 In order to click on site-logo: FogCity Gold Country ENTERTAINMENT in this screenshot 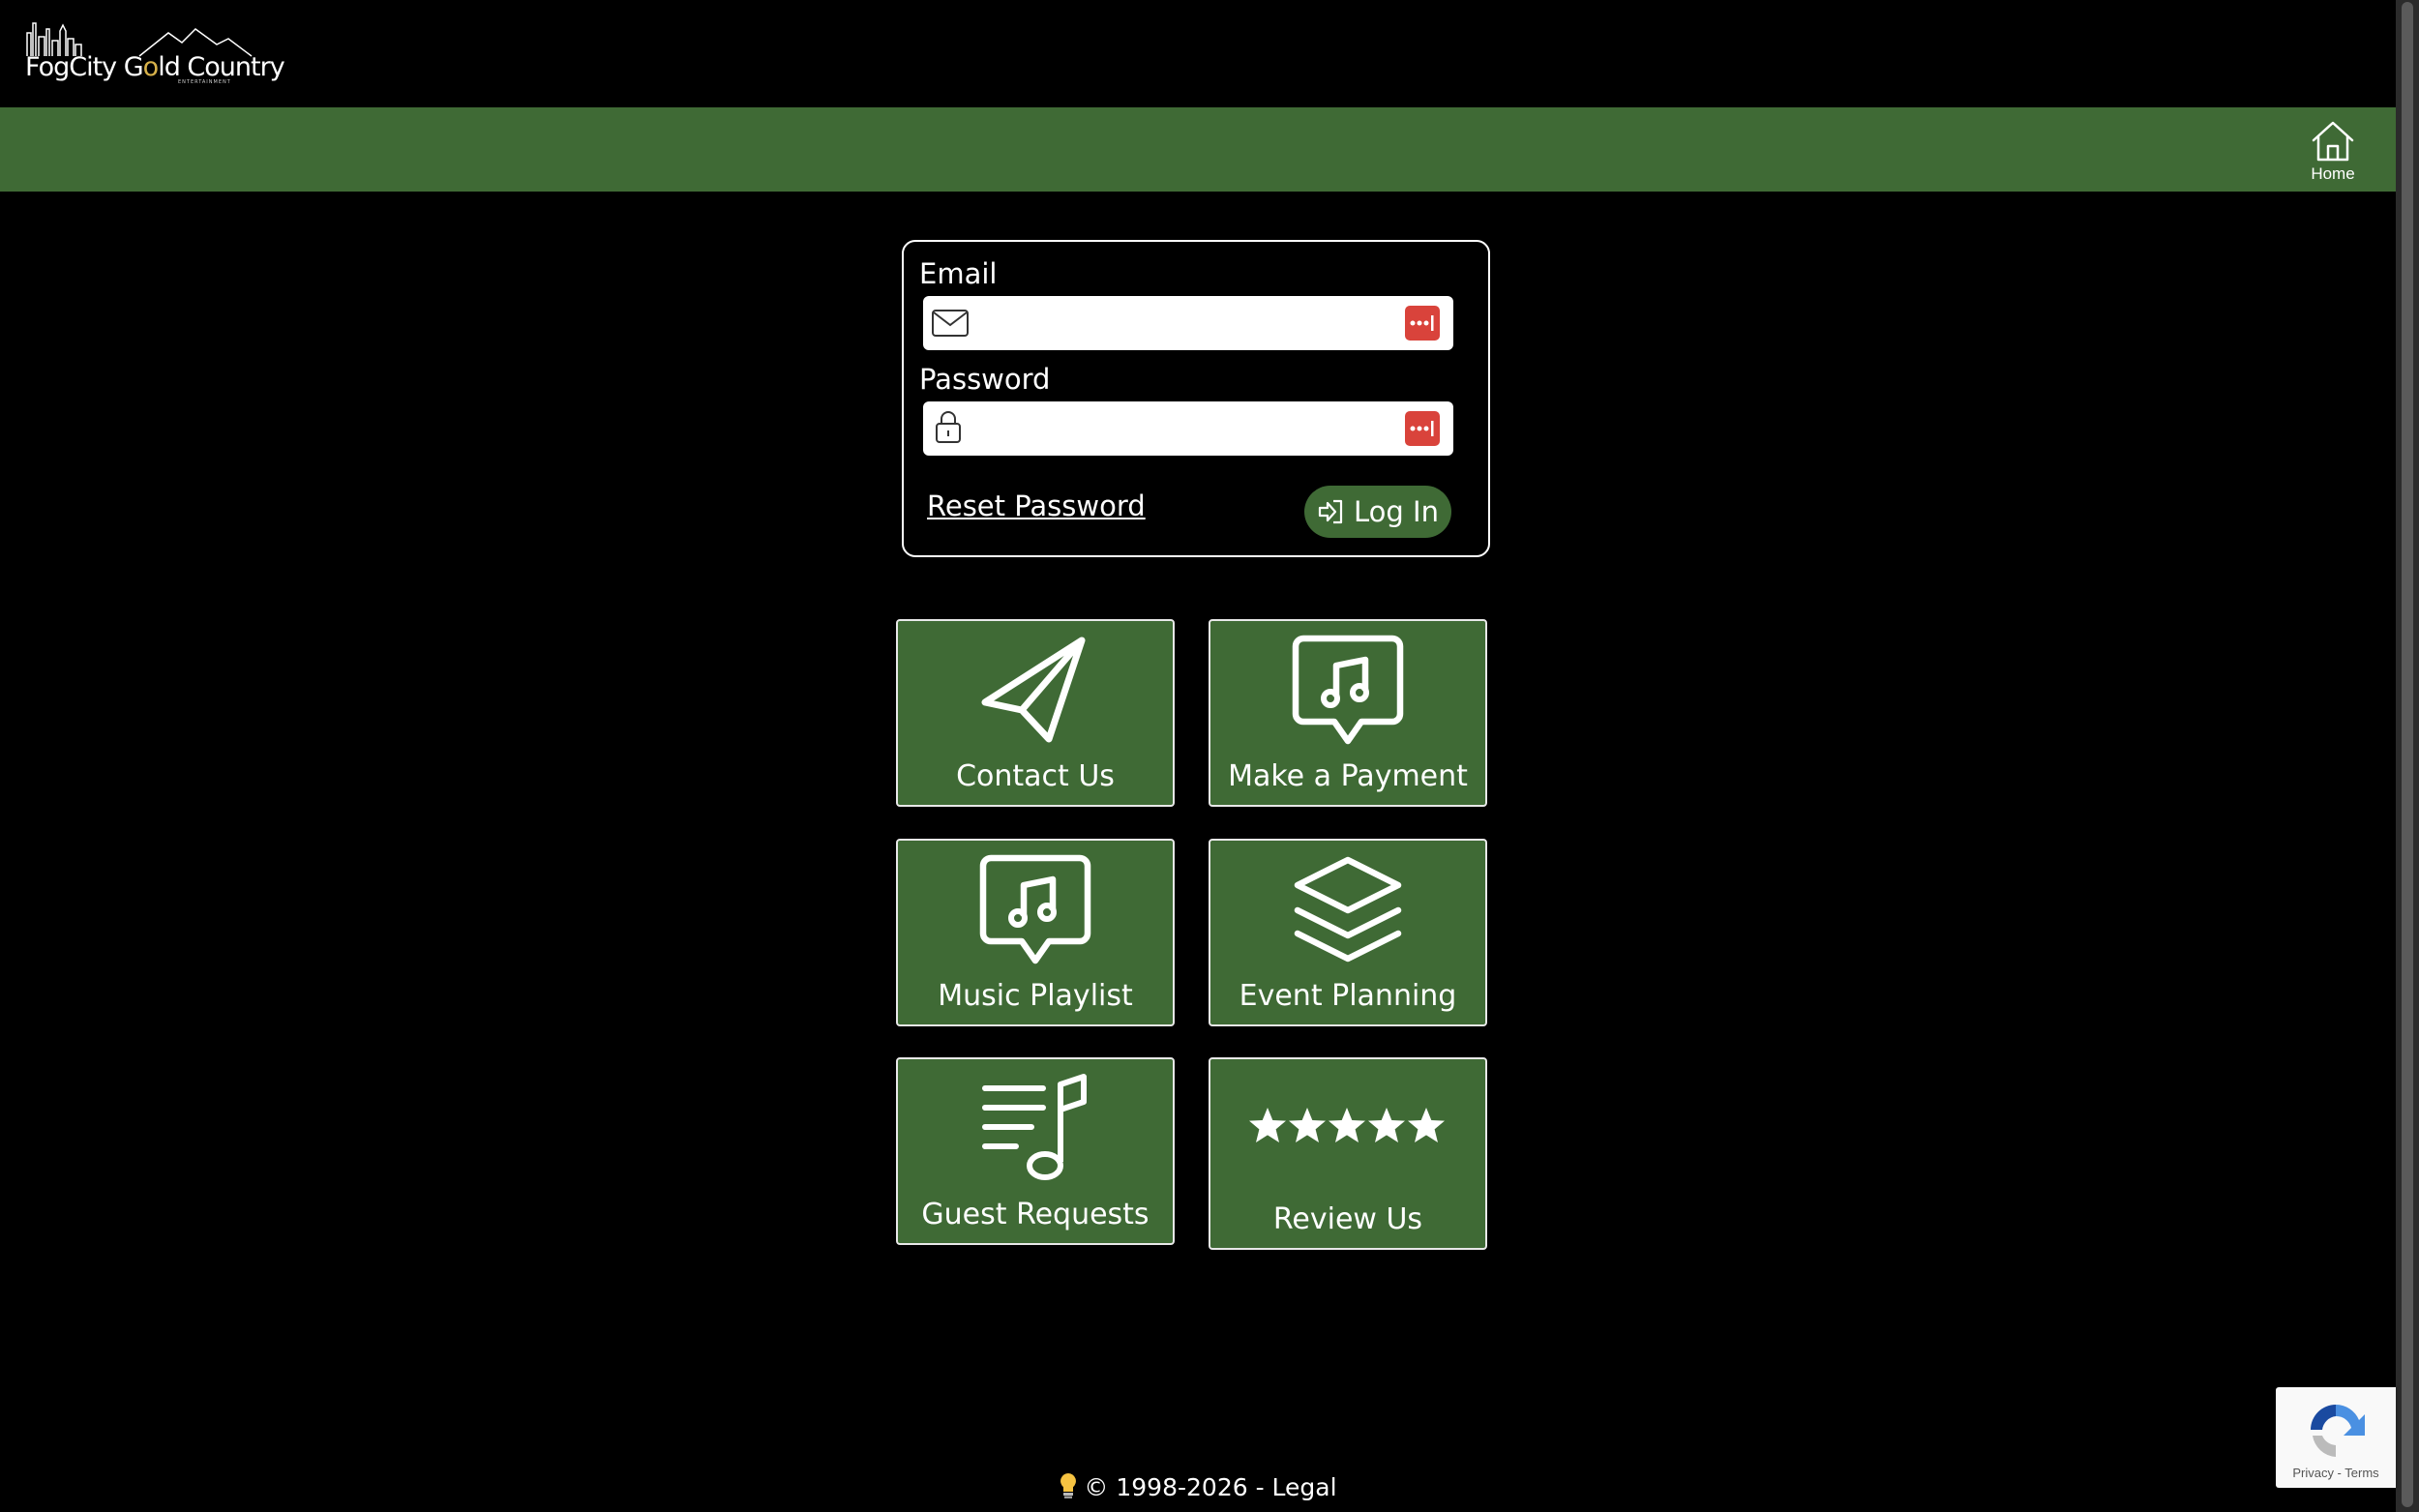, I will do `click(154, 54)`.